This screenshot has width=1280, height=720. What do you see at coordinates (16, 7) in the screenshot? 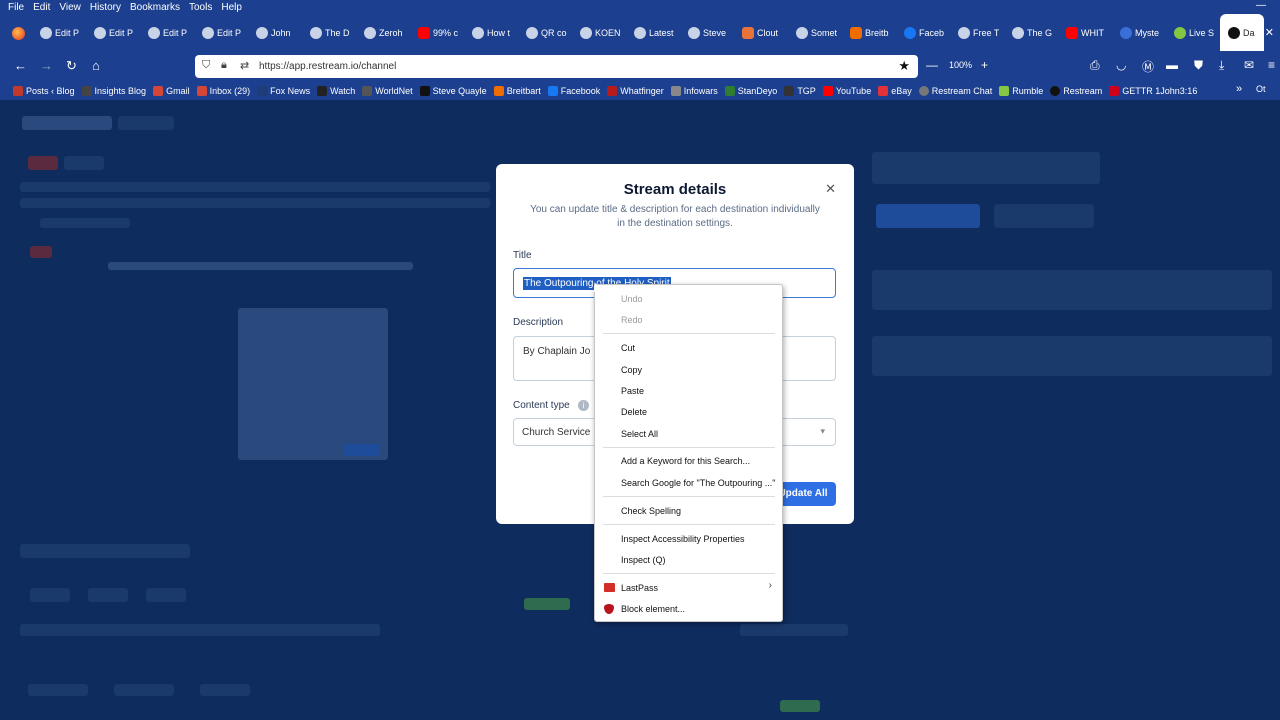
I see `menu-file: File` at bounding box center [16, 7].